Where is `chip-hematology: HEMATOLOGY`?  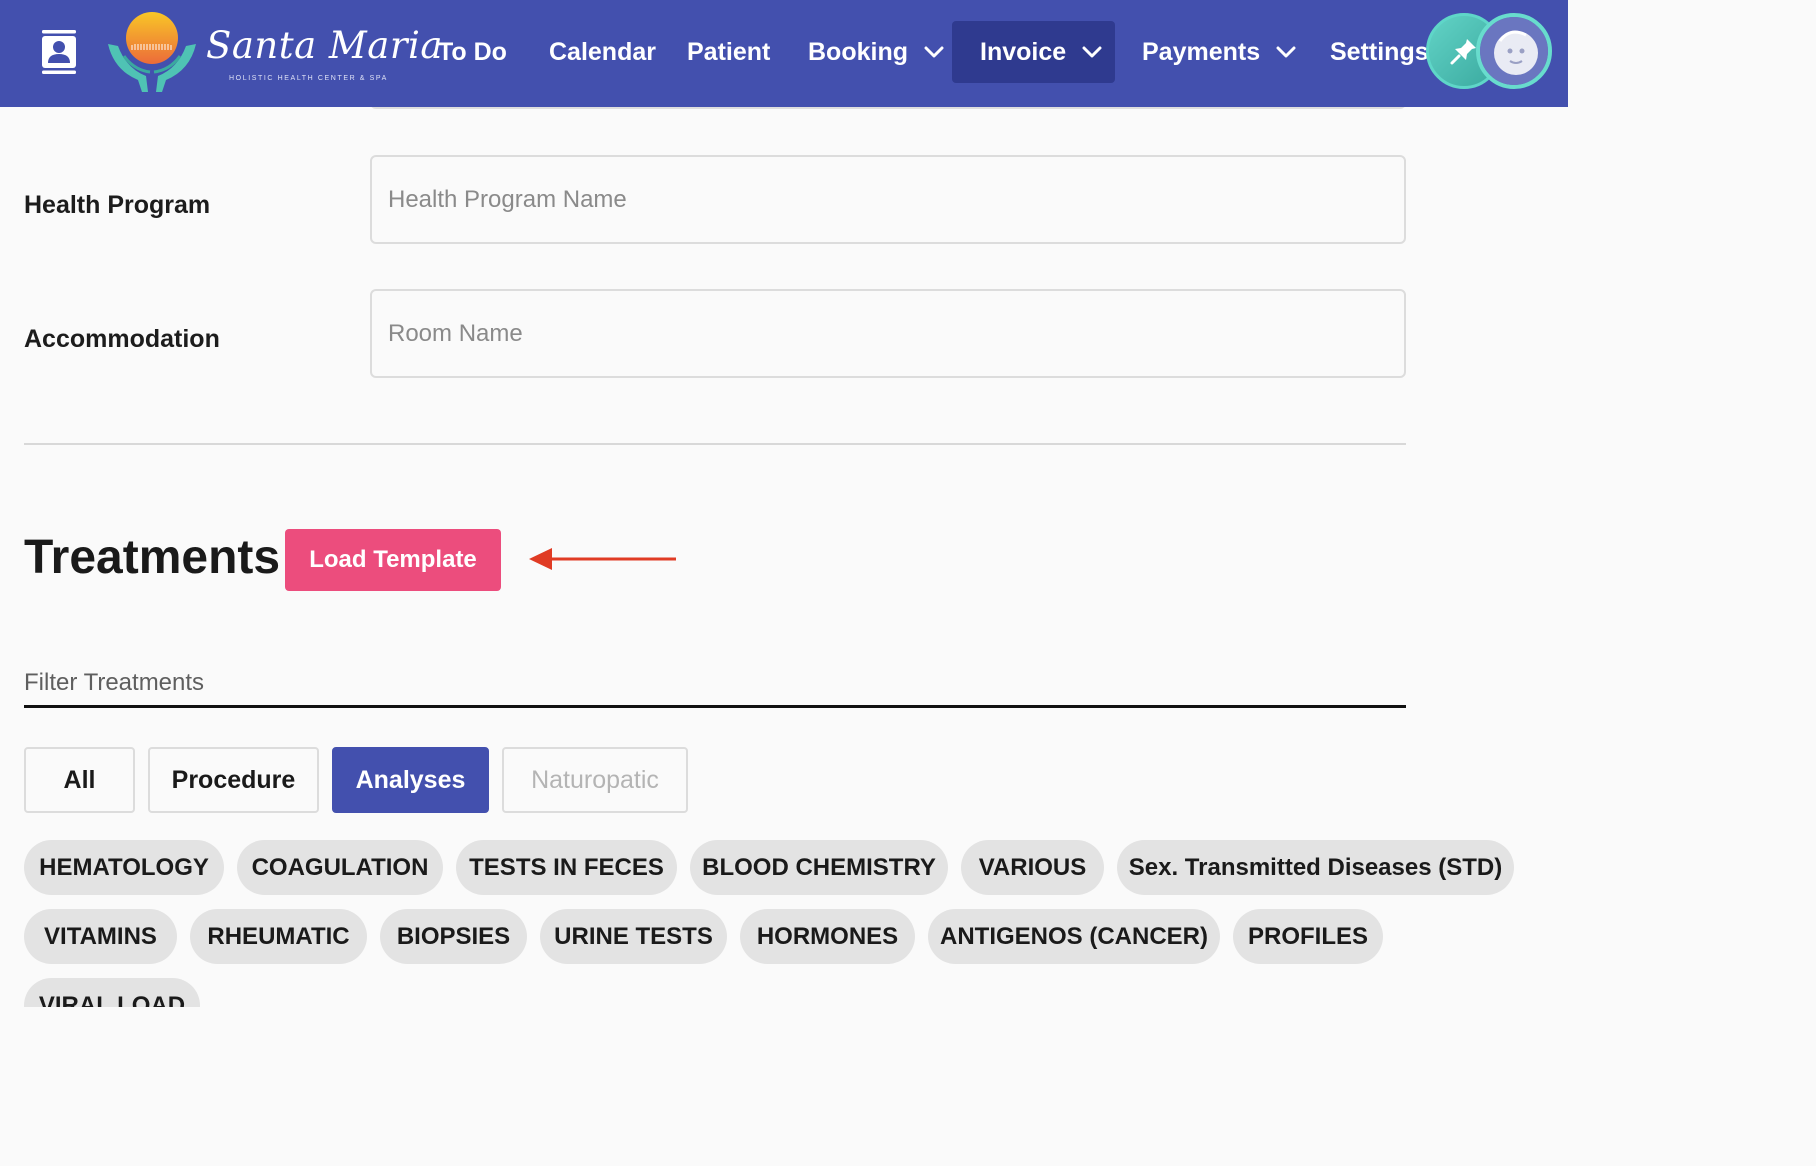 chip-hematology: HEMATOLOGY is located at coordinates (124, 867).